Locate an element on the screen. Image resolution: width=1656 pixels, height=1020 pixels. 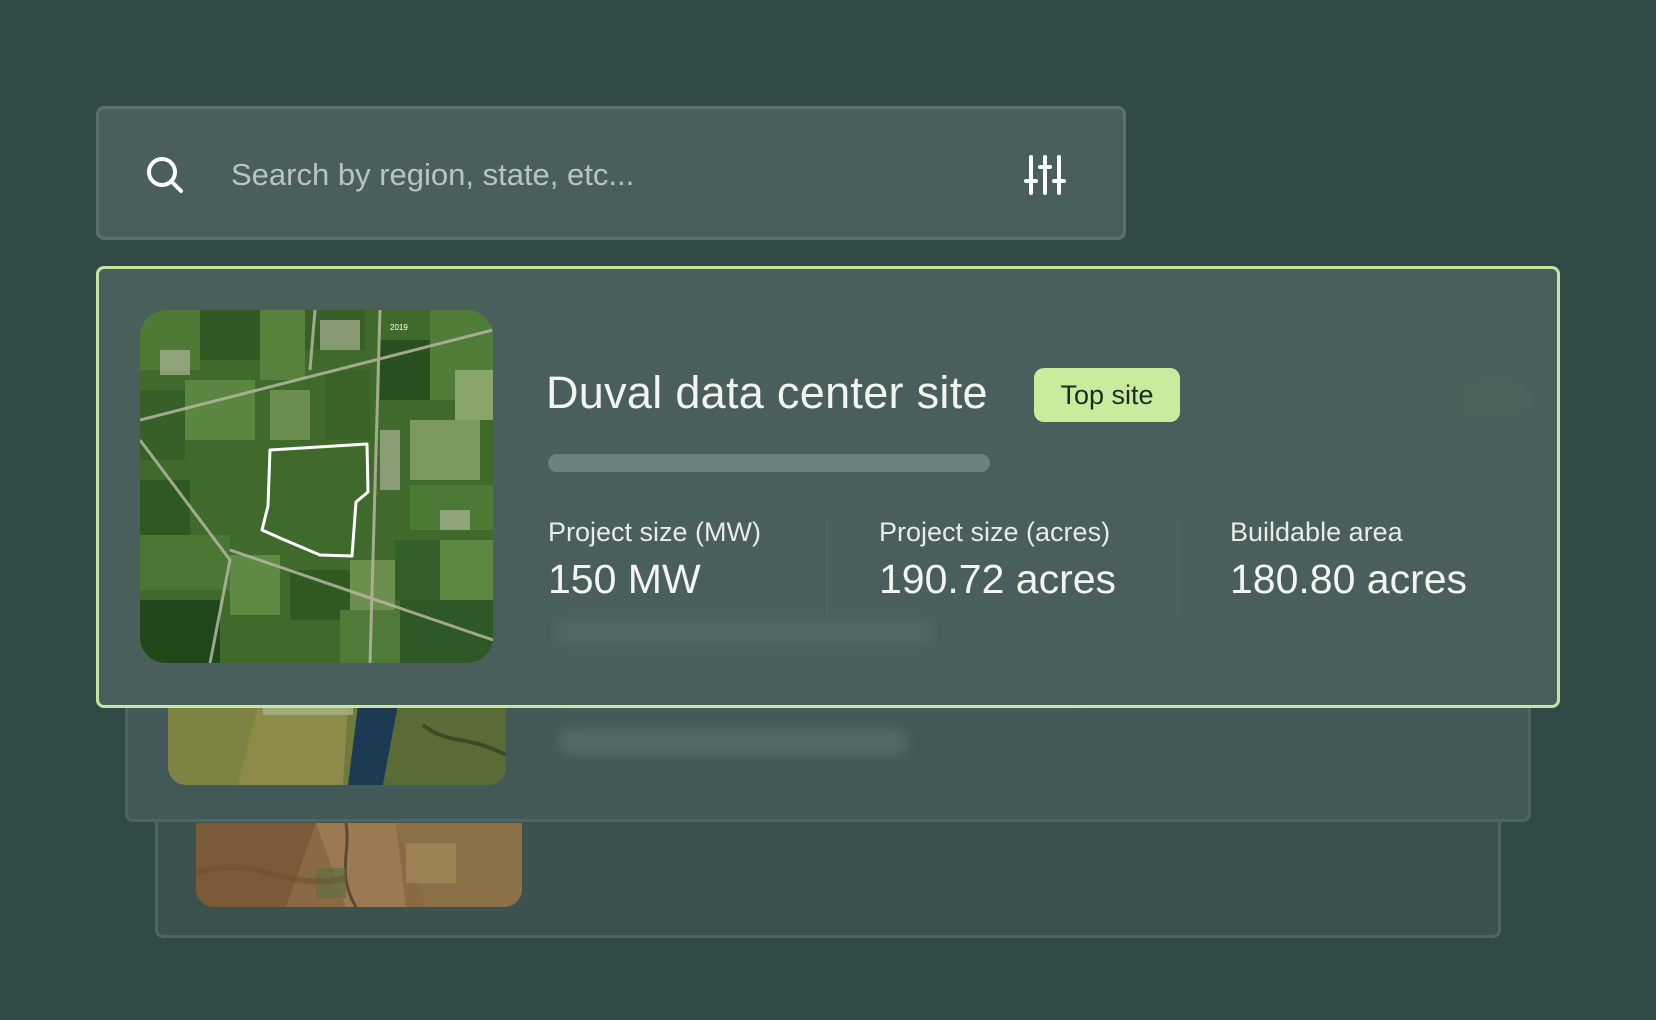
sliders-icon is located at coordinates (1045, 175).